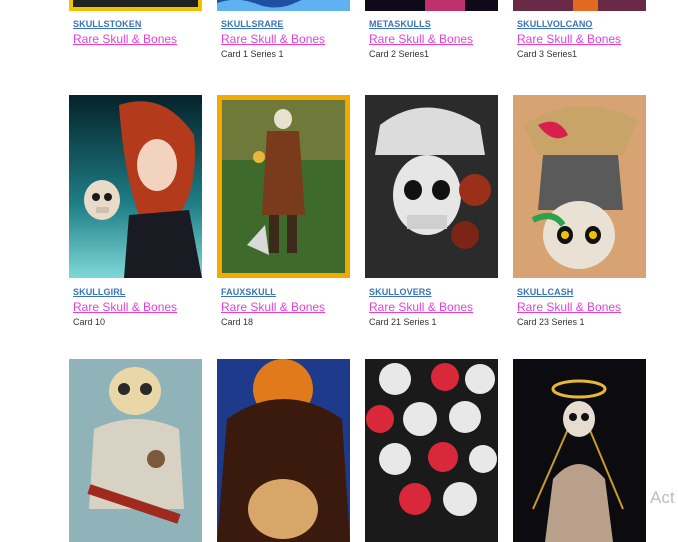 This screenshot has height=542, width=678. What do you see at coordinates (551, 322) in the screenshot?
I see `card-subtitle: Card 23 Series 1` at bounding box center [551, 322].